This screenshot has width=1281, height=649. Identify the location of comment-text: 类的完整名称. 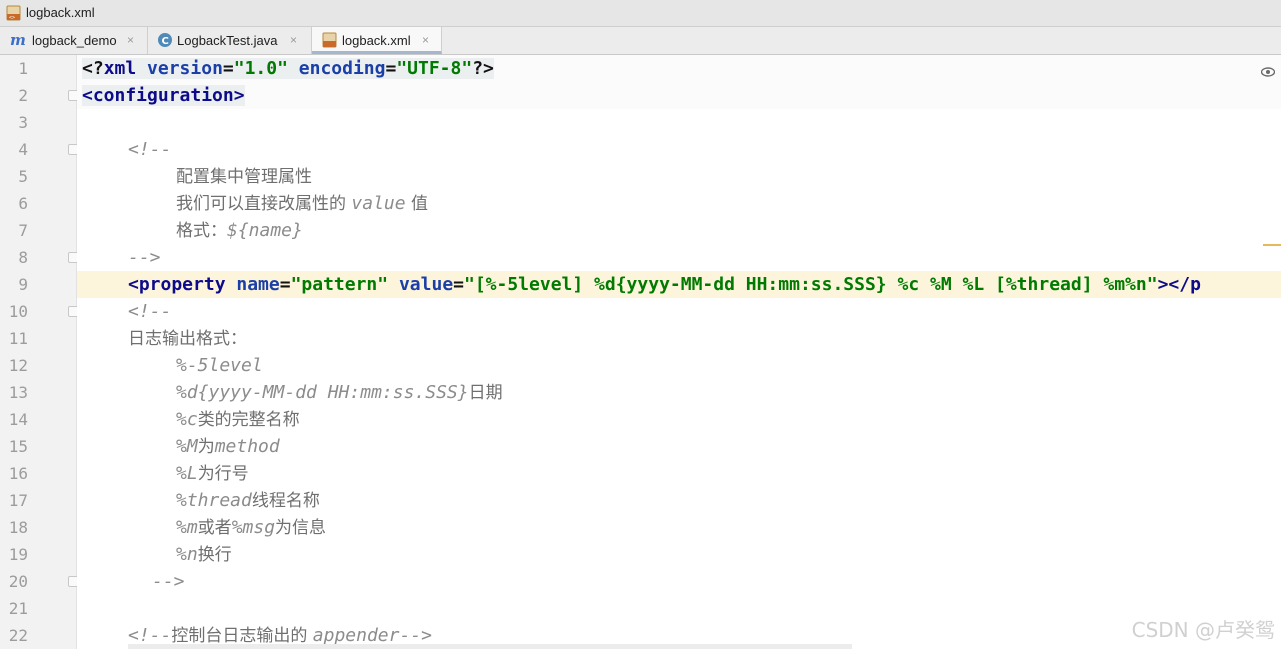
(248, 420).